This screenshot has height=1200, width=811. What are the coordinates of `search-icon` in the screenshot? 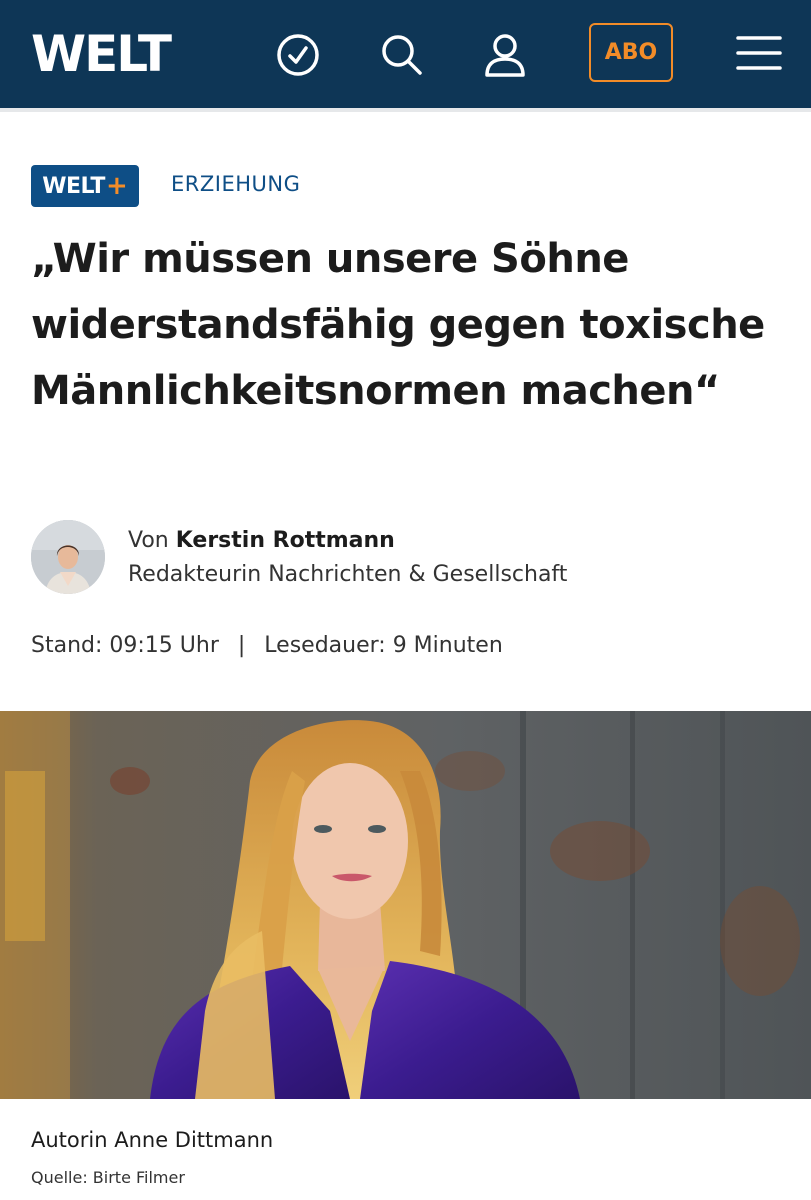 It's located at (402, 55).